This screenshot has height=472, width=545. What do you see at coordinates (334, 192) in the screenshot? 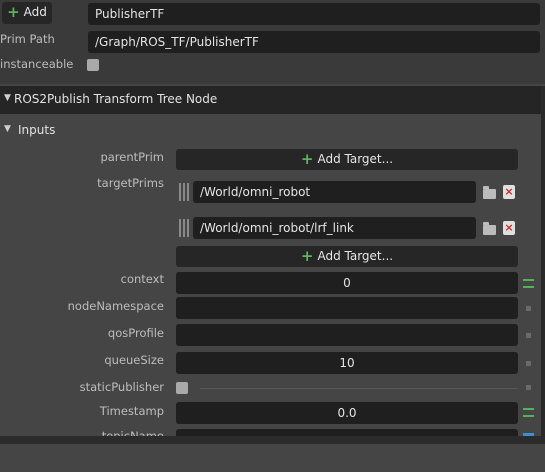
I see `target-path-field: /World/omni_robot` at bounding box center [334, 192].